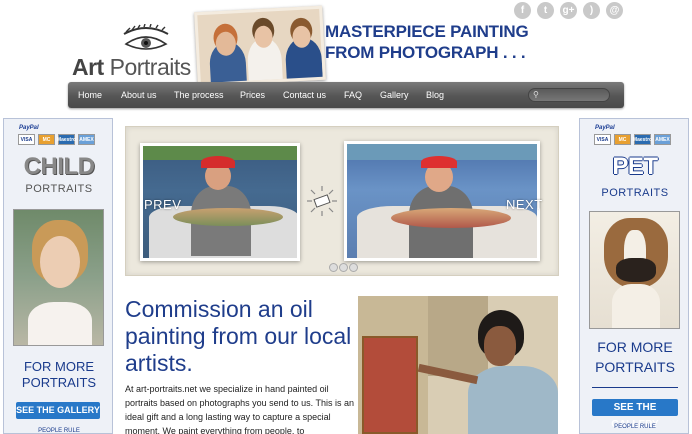 This screenshot has width=692, height=434. Describe the element at coordinates (522, 10) in the screenshot. I see `facebook-icon: f` at that location.